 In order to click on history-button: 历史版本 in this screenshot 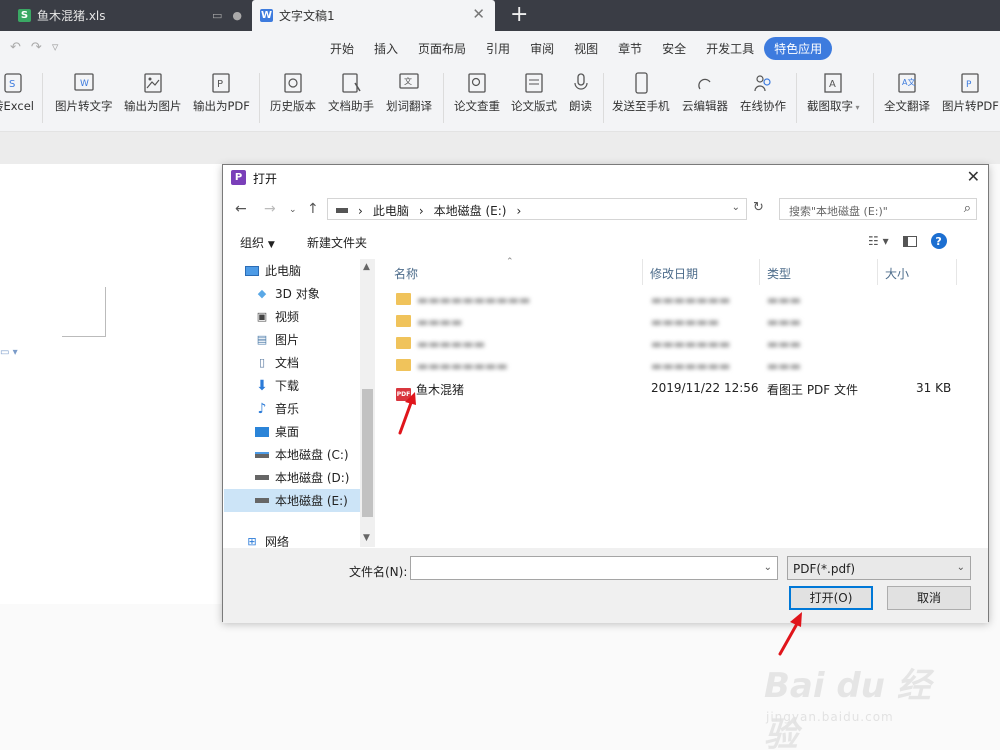, I will do `click(293, 92)`.